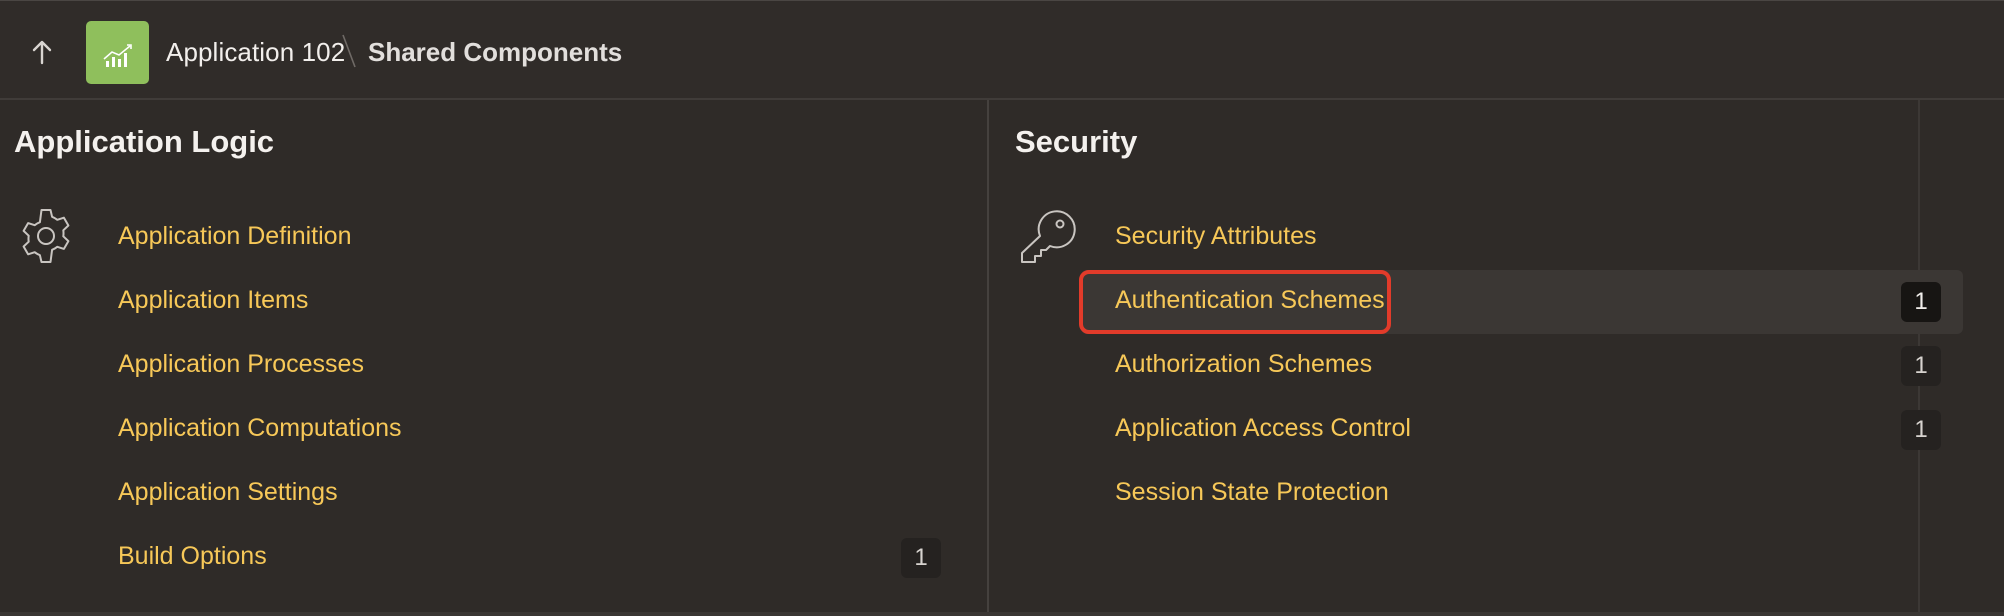 This screenshot has width=2004, height=616. What do you see at coordinates (1048, 236) in the screenshot?
I see `key-icon` at bounding box center [1048, 236].